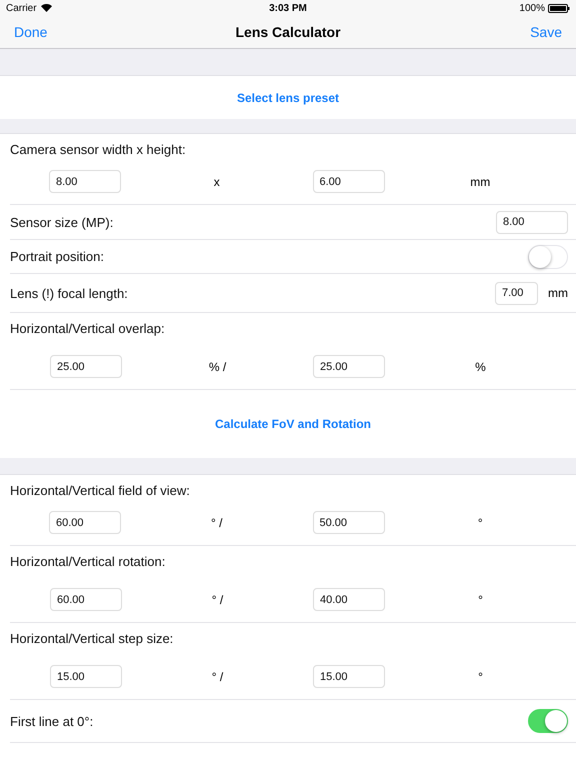  I want to click on input-field: 50.00, so click(348, 522).